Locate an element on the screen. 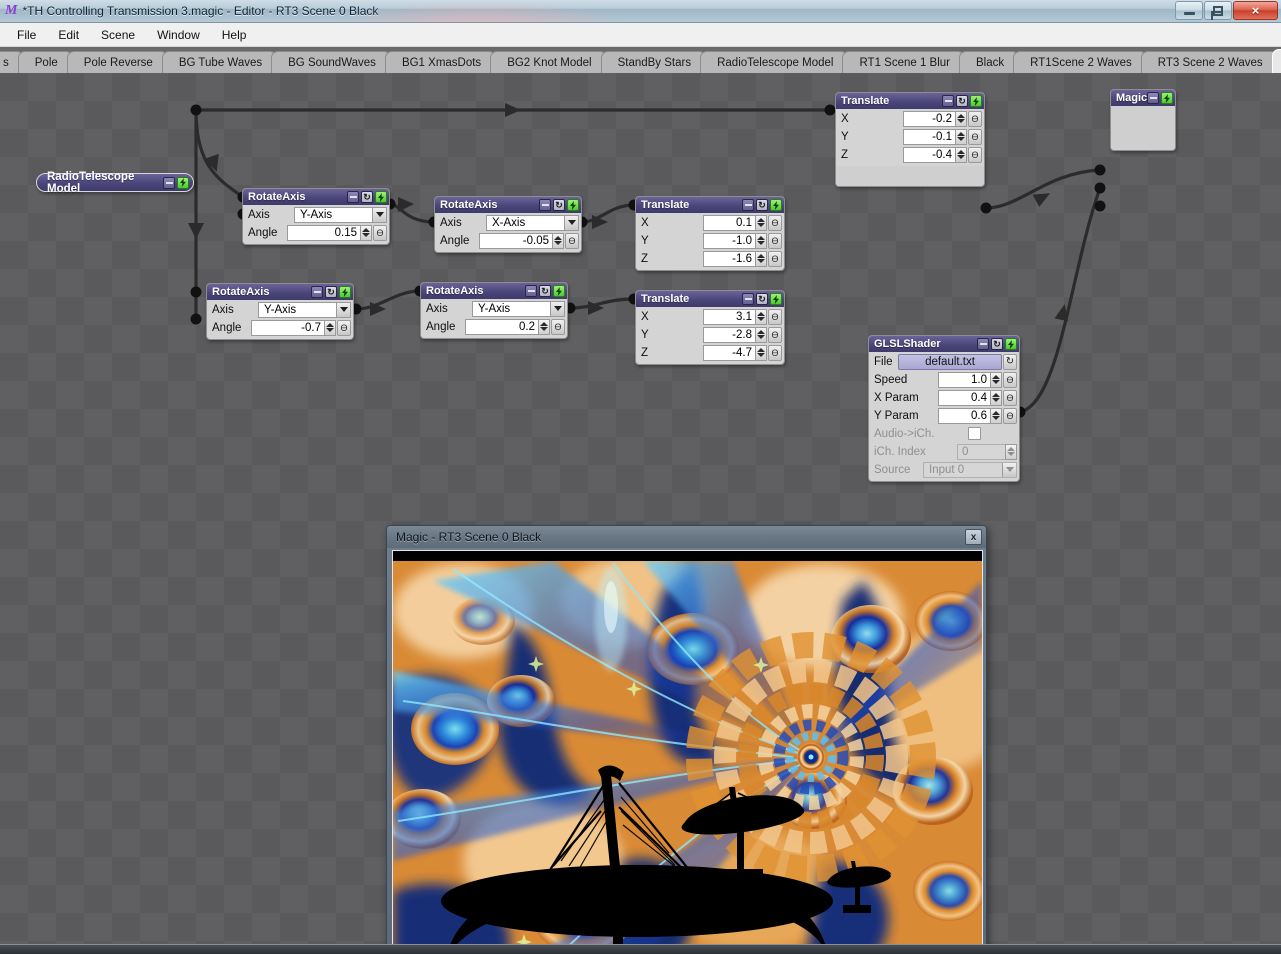 The image size is (1281, 954). yparam-value: 0.6 is located at coordinates (964, 415).